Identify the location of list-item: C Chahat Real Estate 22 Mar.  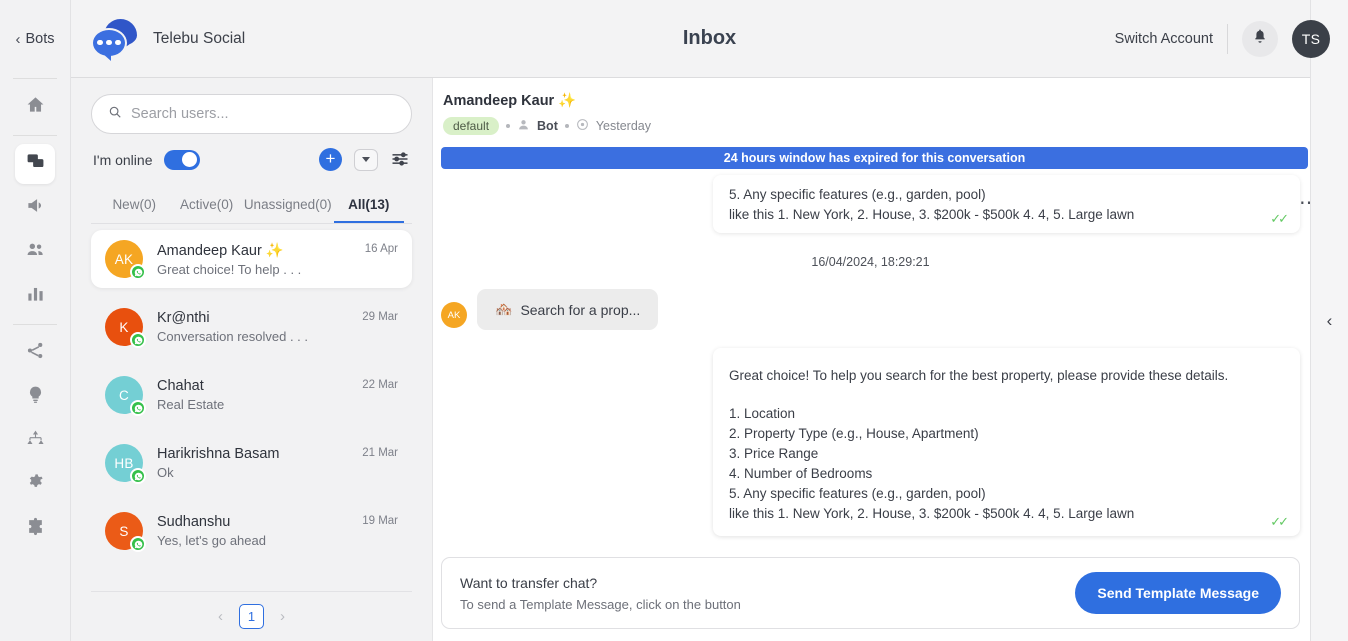
(251, 395).